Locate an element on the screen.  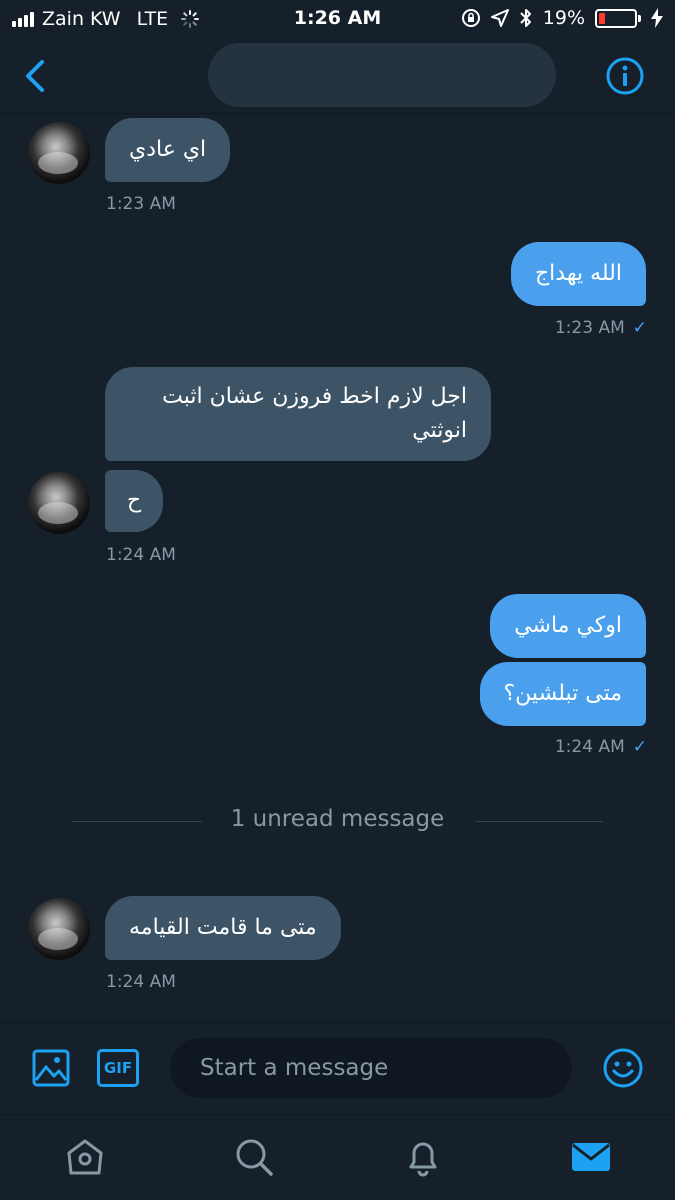
emoji-icon is located at coordinates (623, 1068).